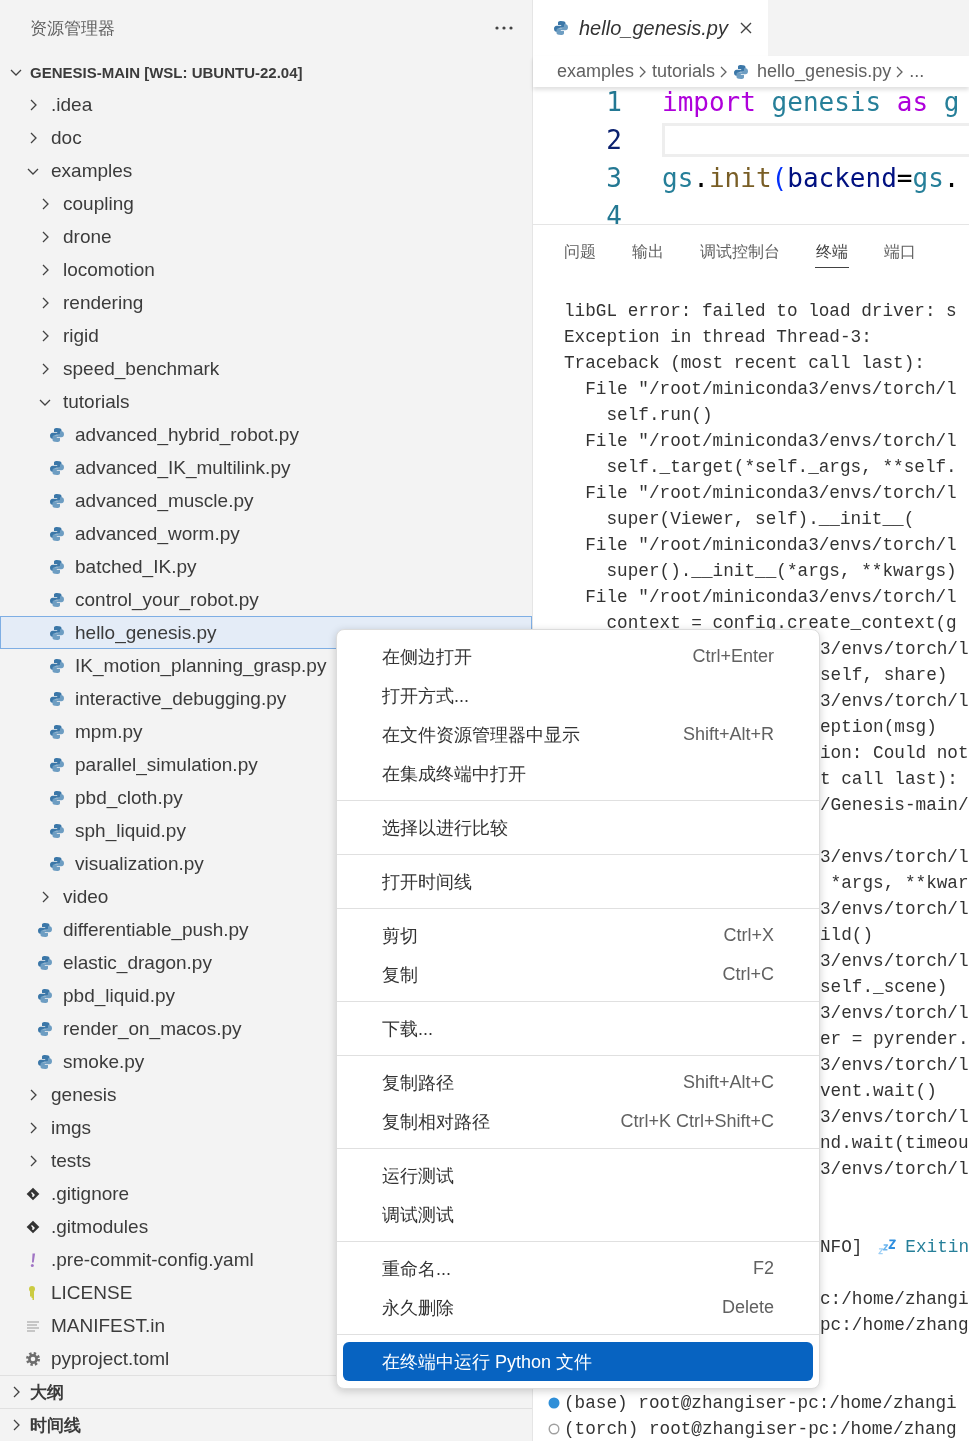 The image size is (969, 1441). Describe the element at coordinates (166, 72) in the screenshot. I see `section-title: GENESIS-MAIN [WSL: UBUNTU-22.04]` at that location.